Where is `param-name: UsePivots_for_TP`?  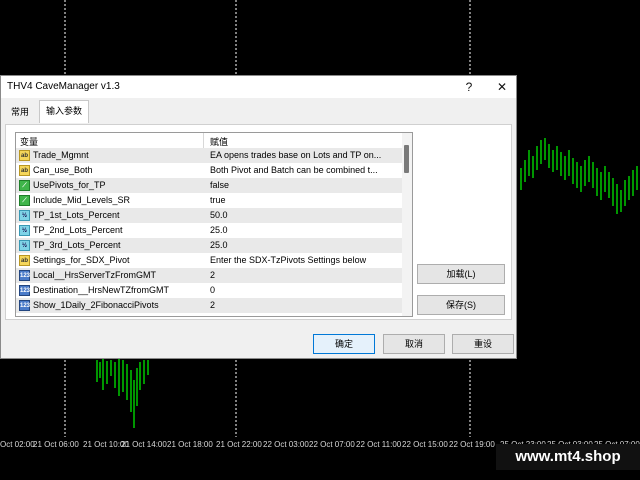 param-name: UsePivots_for_TP is located at coordinates (69, 185).